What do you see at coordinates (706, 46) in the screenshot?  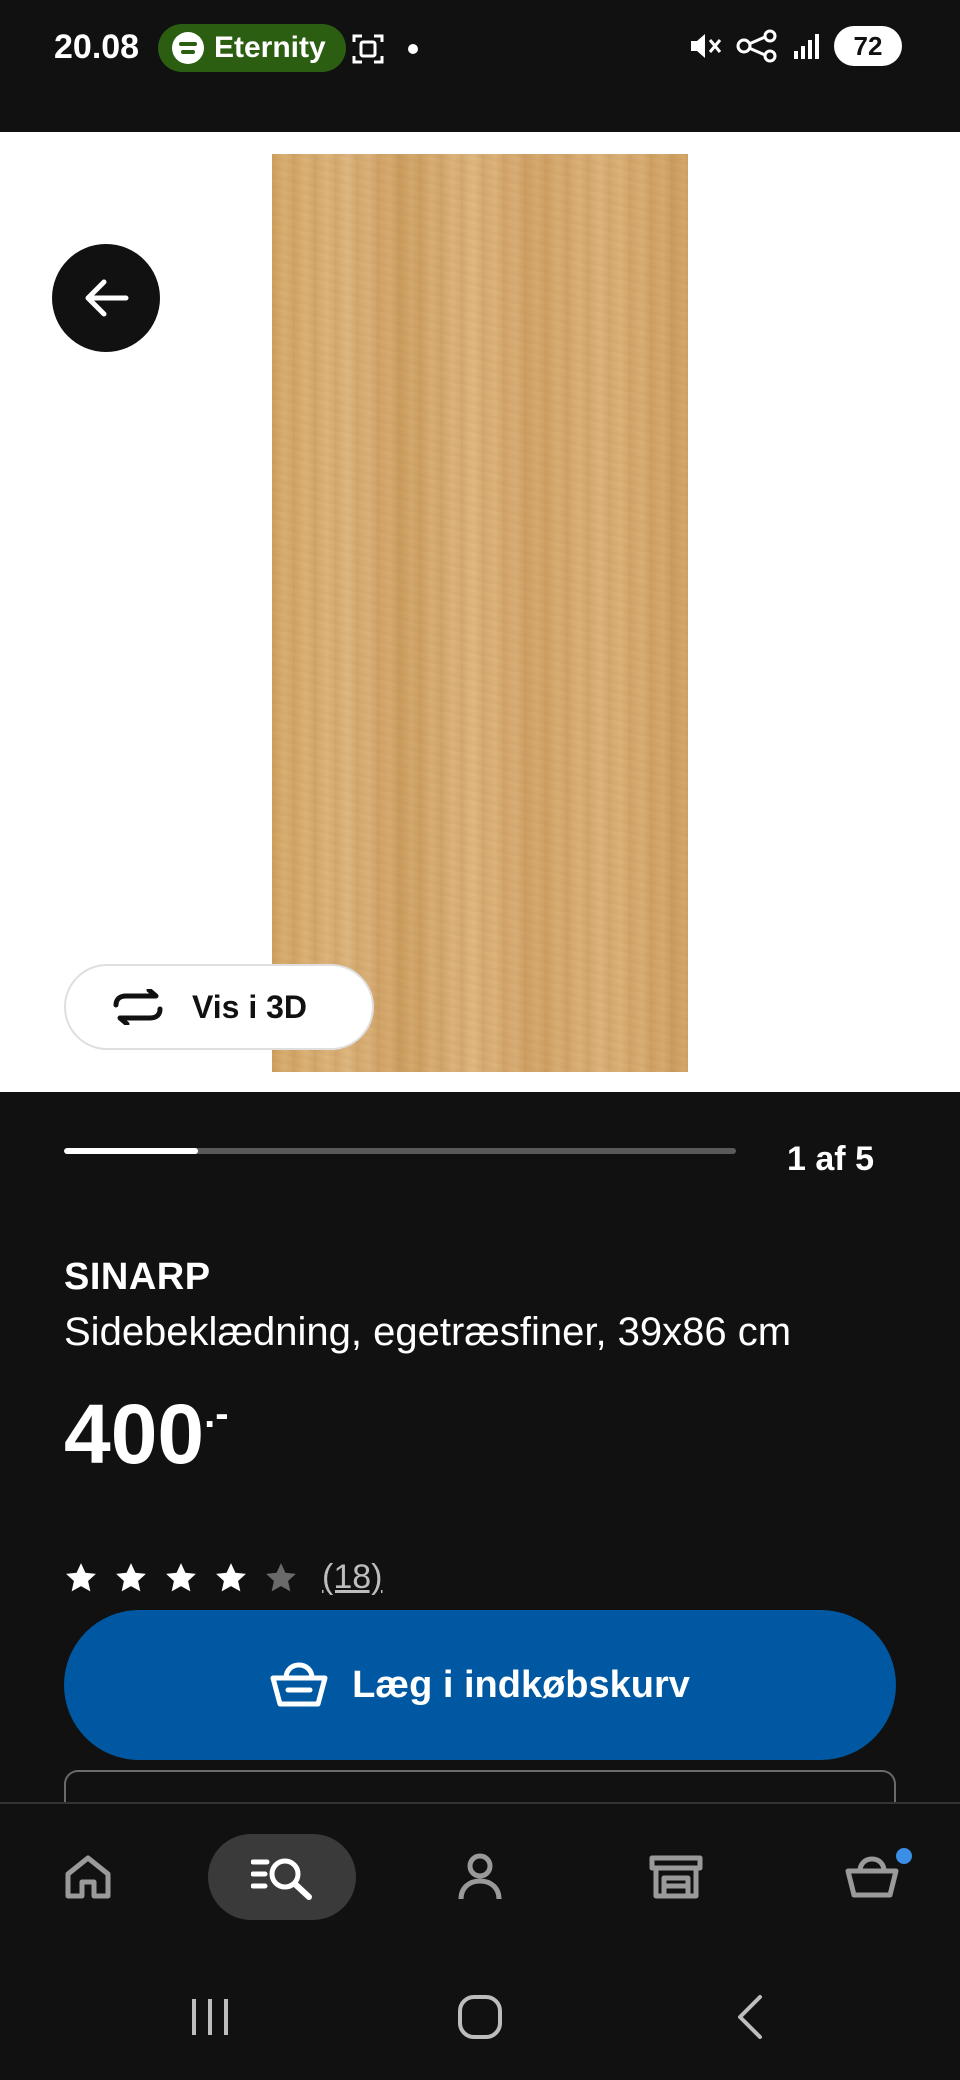 I see `mute-icon` at bounding box center [706, 46].